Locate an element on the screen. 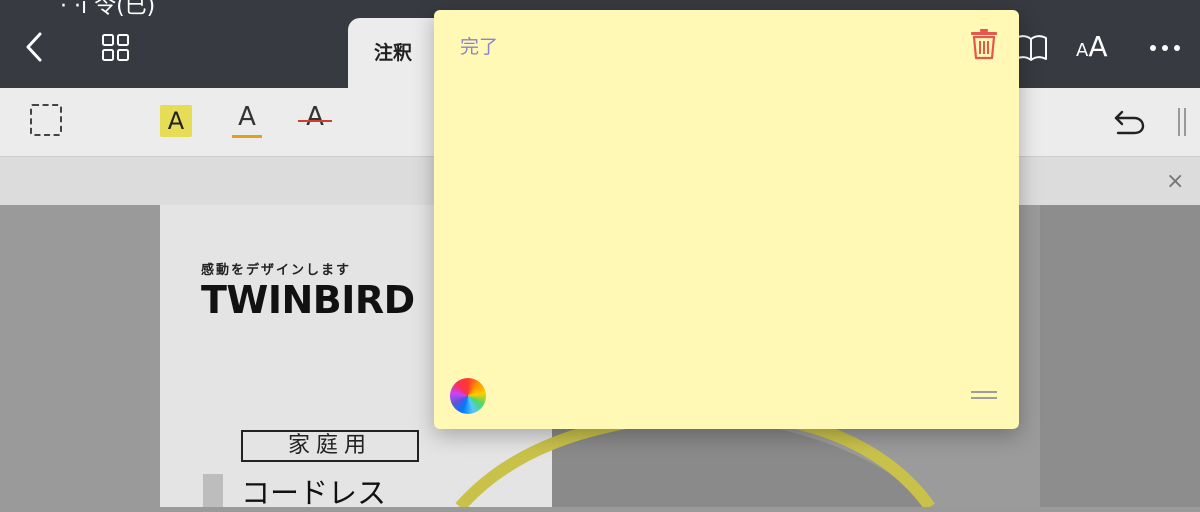 The height and width of the screenshot is (512, 1200). thumbnail-grid-button is located at coordinates (116, 48).